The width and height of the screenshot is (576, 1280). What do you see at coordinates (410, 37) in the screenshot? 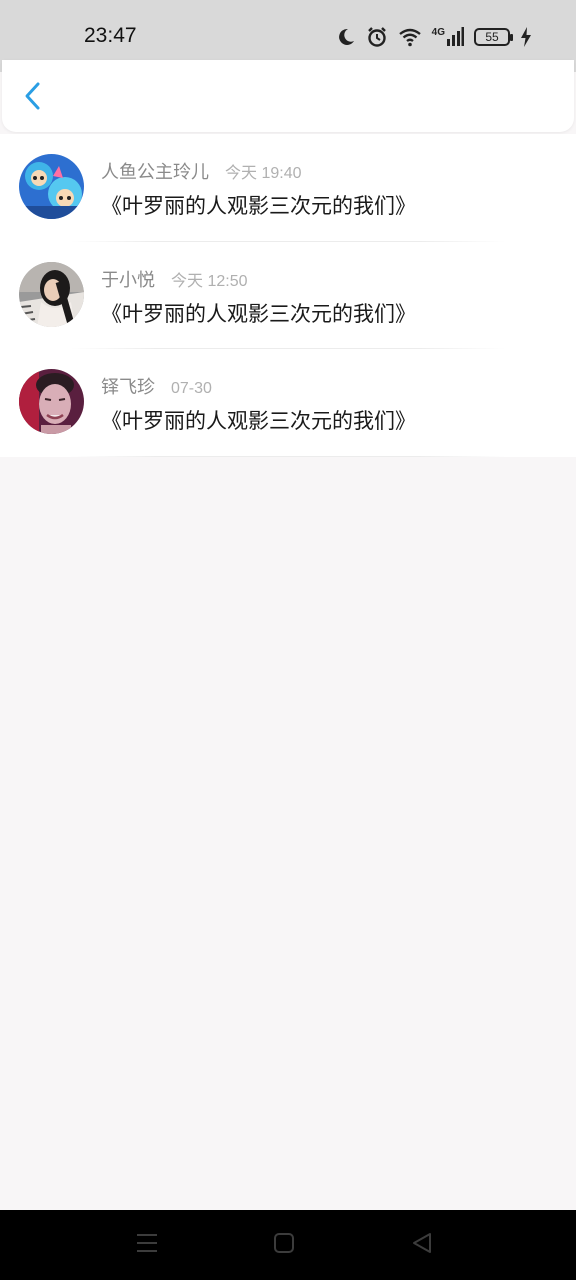
I see `wifi-icon` at bounding box center [410, 37].